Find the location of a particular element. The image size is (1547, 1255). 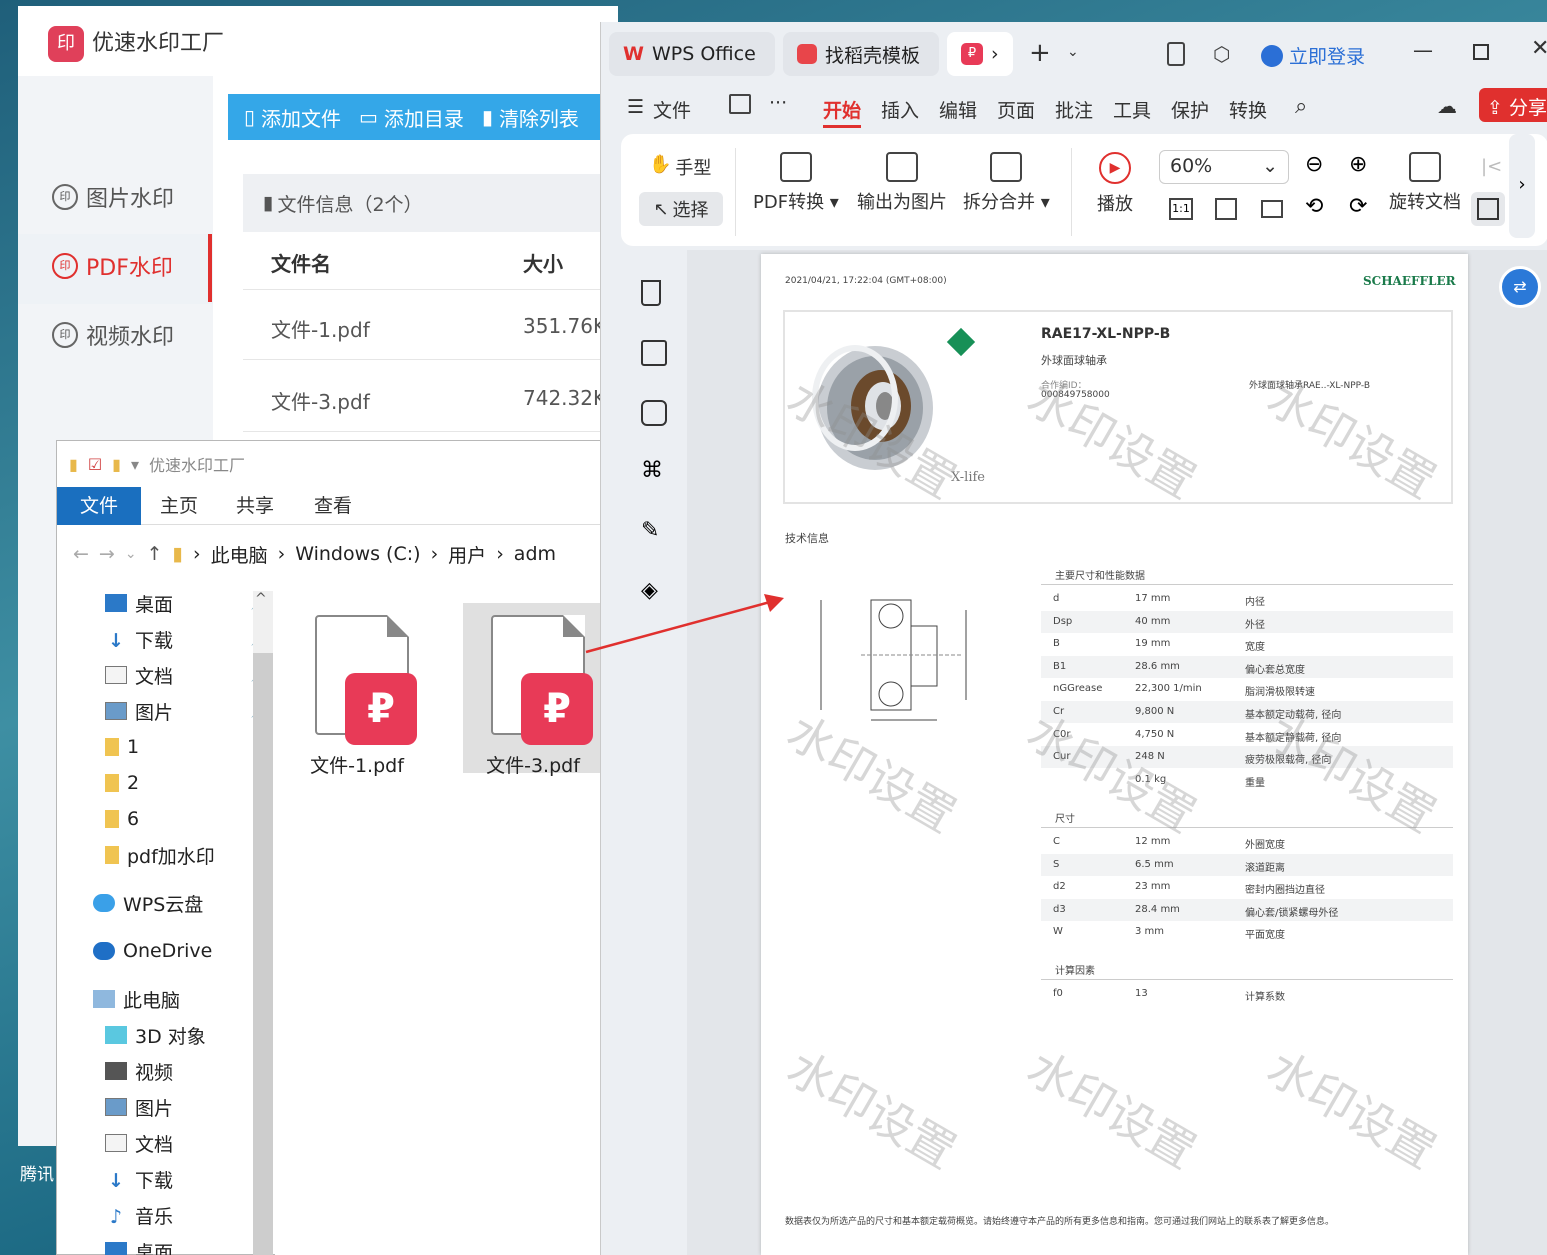

nav-item-documents: 文档📌 is located at coordinates (166, 675).